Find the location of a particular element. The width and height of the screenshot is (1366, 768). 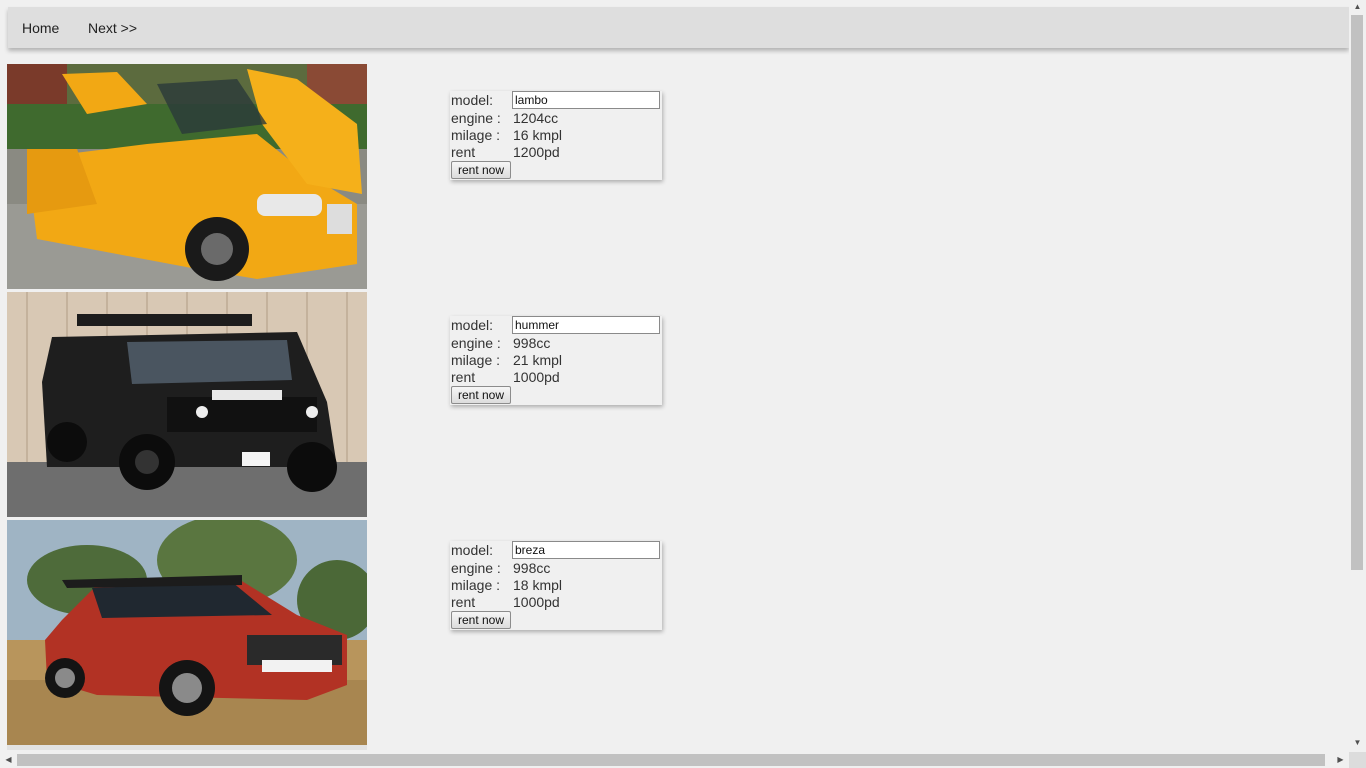

yellow-convertible-image is located at coordinates (187, 176).